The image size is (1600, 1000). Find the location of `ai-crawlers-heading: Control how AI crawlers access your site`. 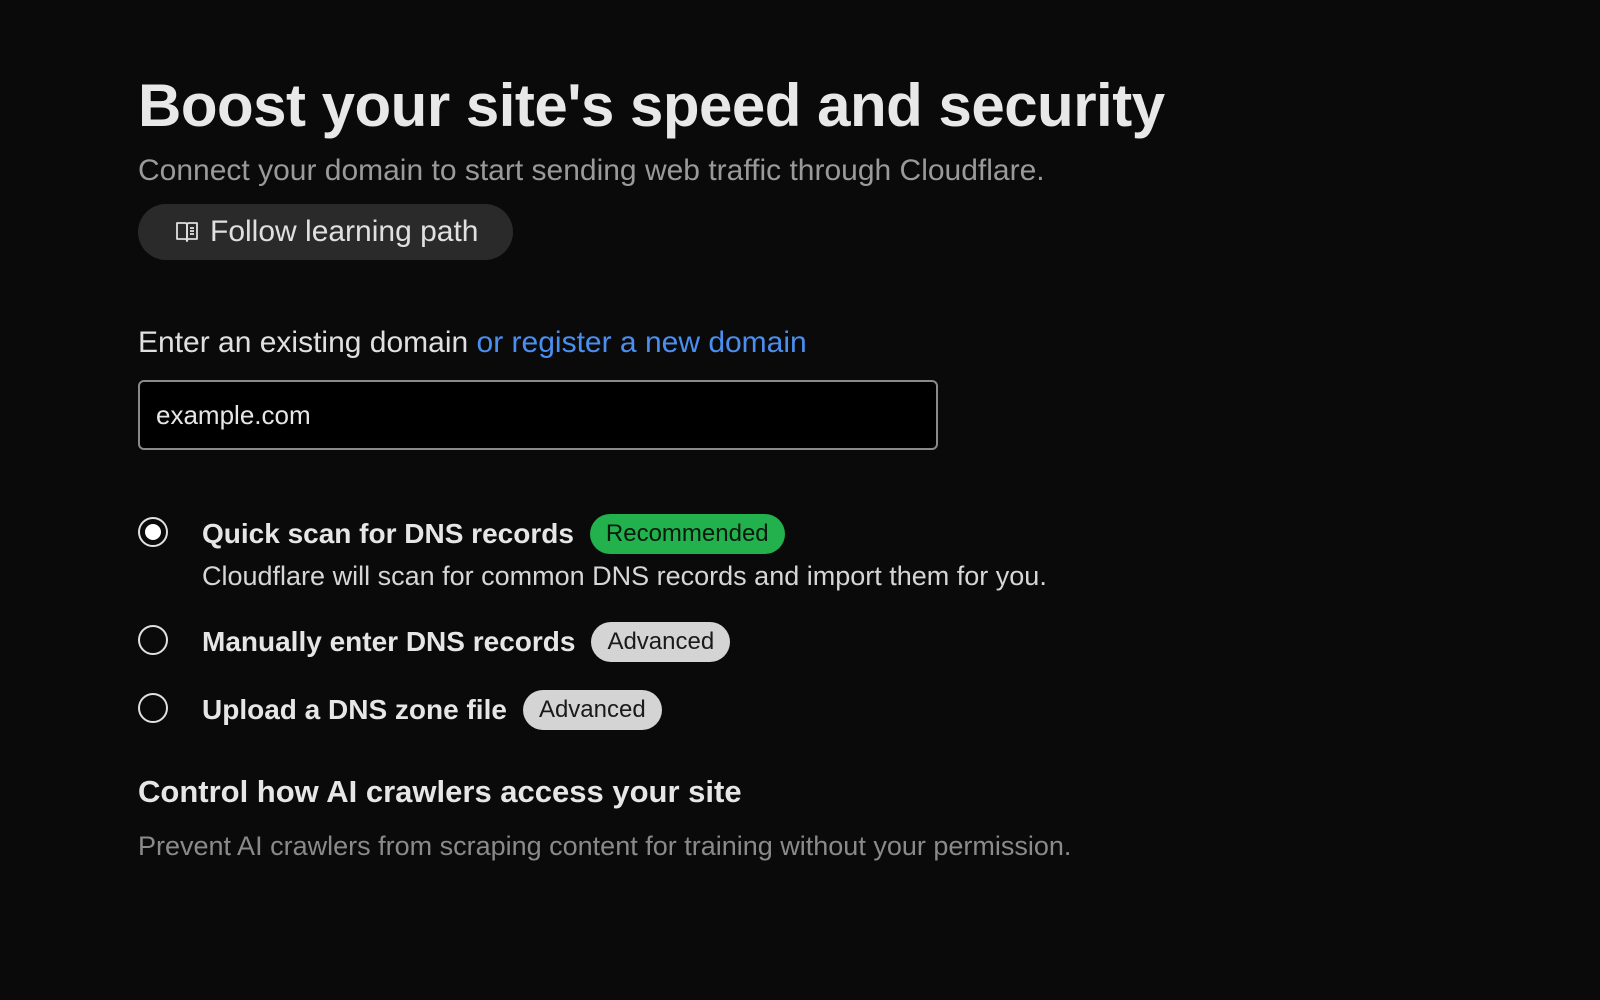

ai-crawlers-heading: Control how AI crawlers access your site is located at coordinates (440, 791).